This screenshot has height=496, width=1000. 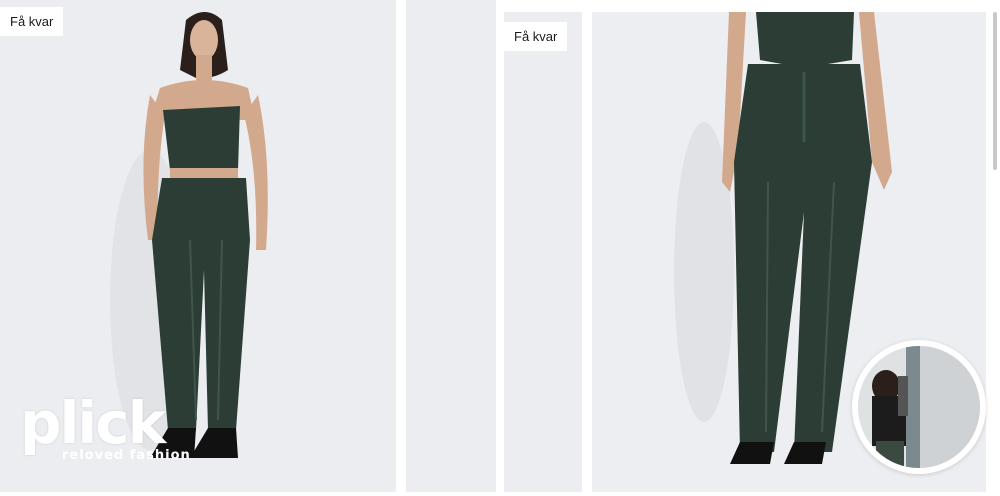 What do you see at coordinates (995, 91) in the screenshot?
I see `scrollbar` at bounding box center [995, 91].